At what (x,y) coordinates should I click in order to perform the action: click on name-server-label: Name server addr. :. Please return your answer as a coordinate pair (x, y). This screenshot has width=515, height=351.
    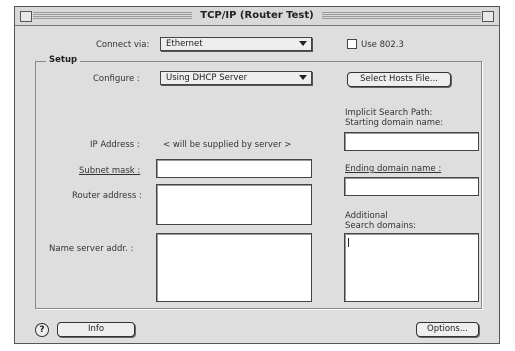
    Looking at the image, I should click on (91, 249).